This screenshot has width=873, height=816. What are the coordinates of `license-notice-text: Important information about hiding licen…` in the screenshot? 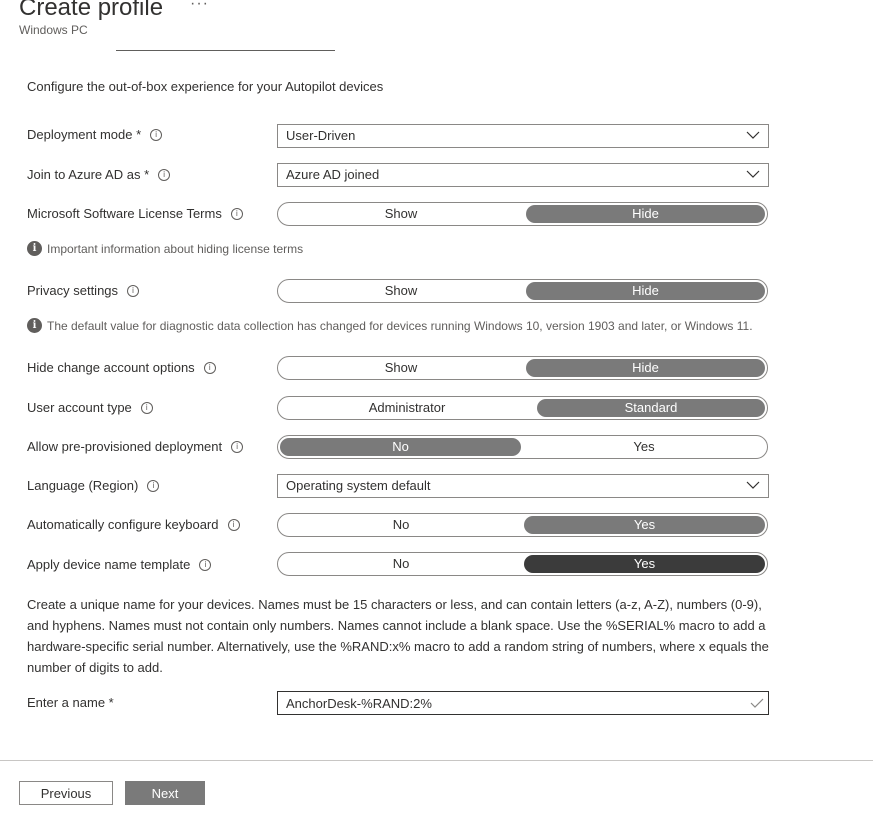 It's located at (175, 249).